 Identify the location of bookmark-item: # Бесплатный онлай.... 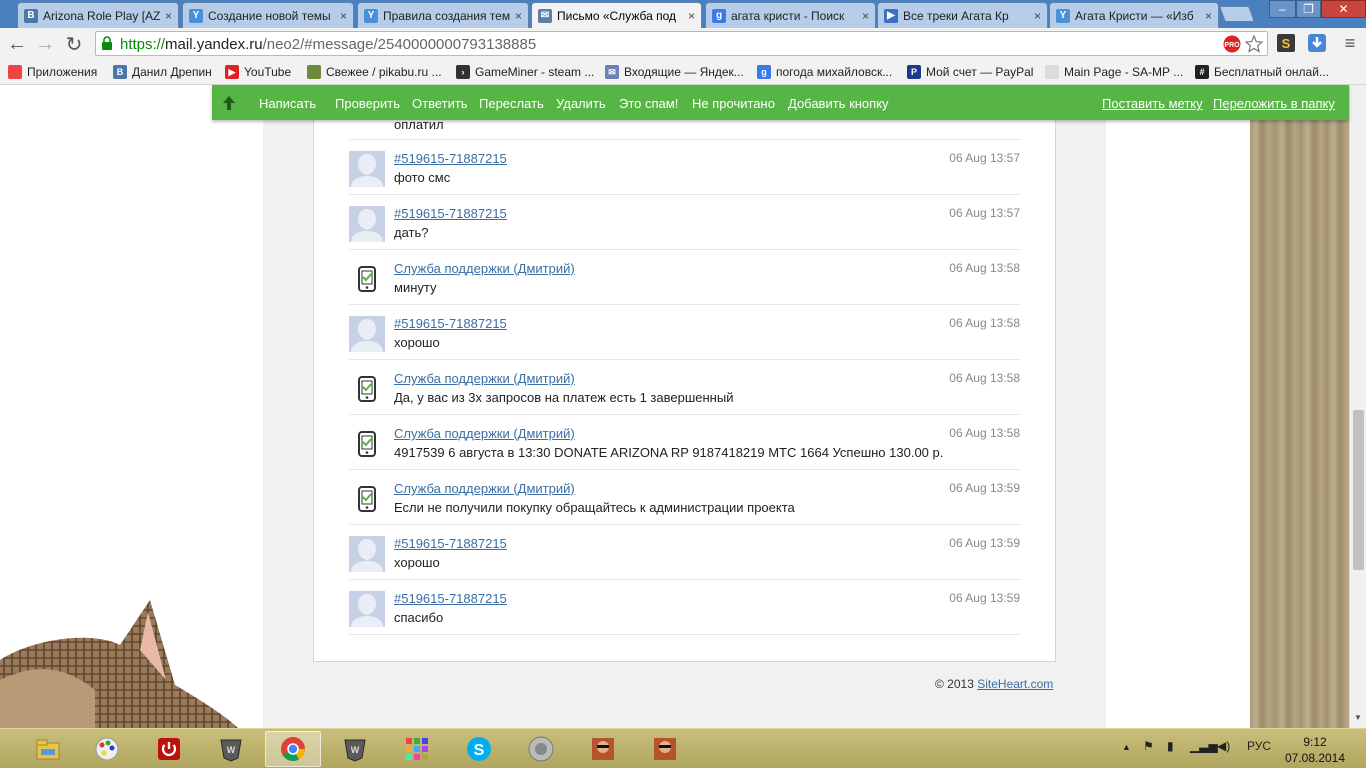
(1262, 72).